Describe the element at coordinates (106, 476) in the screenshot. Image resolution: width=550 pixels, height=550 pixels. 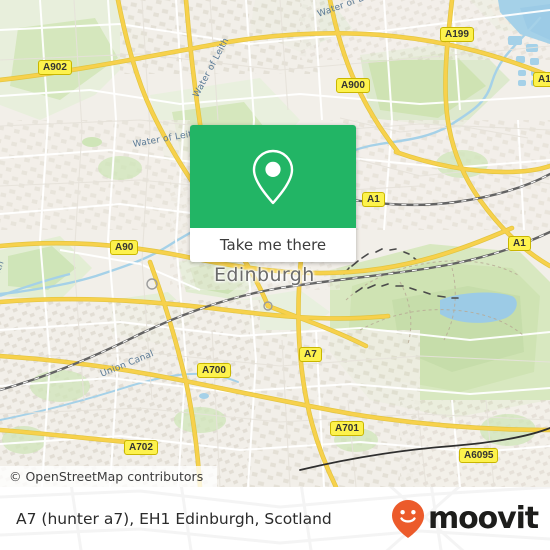
I see `osm-attribution-text: © OpenStreetMap contributors` at that location.